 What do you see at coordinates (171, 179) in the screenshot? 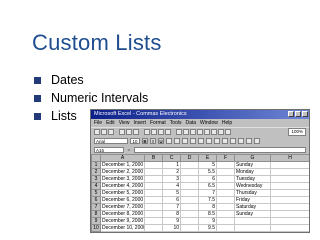
I see `cell-c-3: 3` at bounding box center [171, 179].